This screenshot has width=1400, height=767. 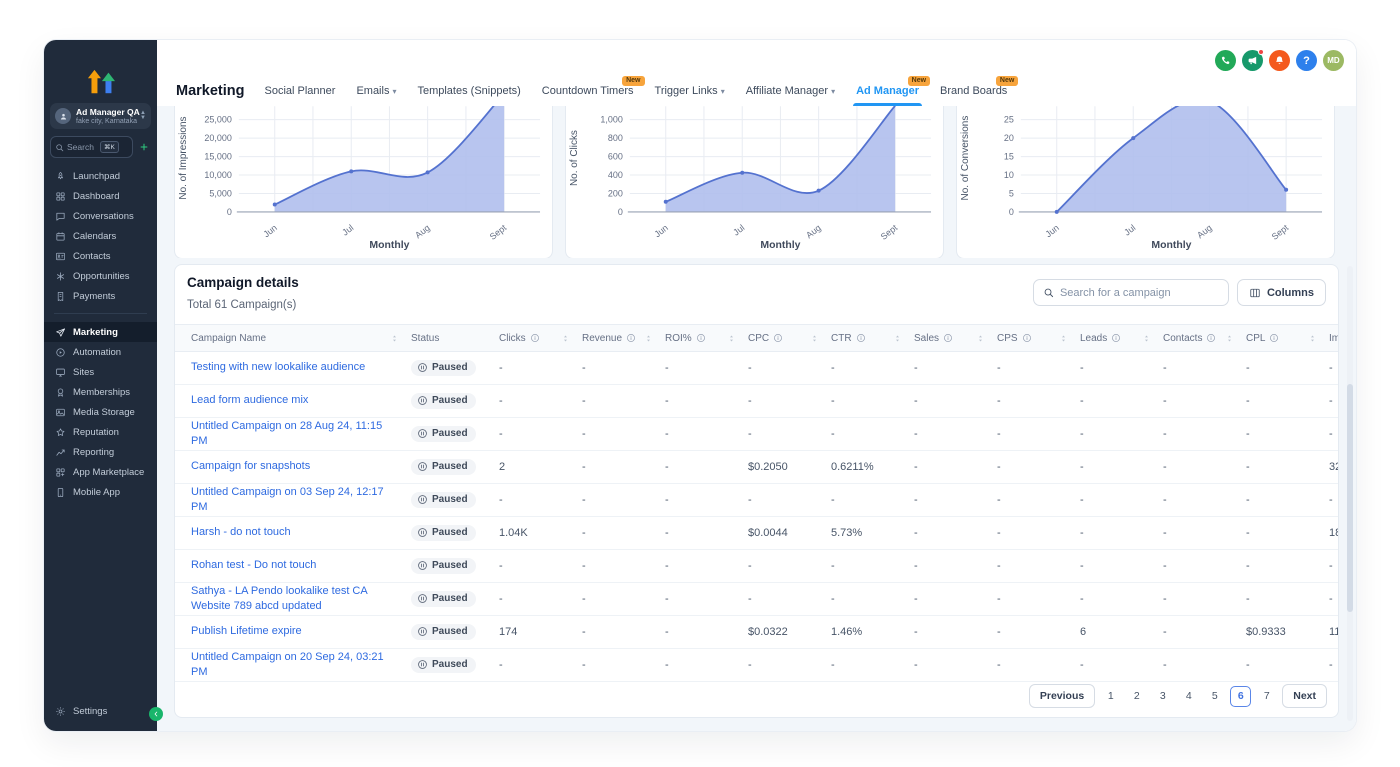 What do you see at coordinates (100, 432) in the screenshot?
I see `sidebar-item-reputation: Reputation` at bounding box center [100, 432].